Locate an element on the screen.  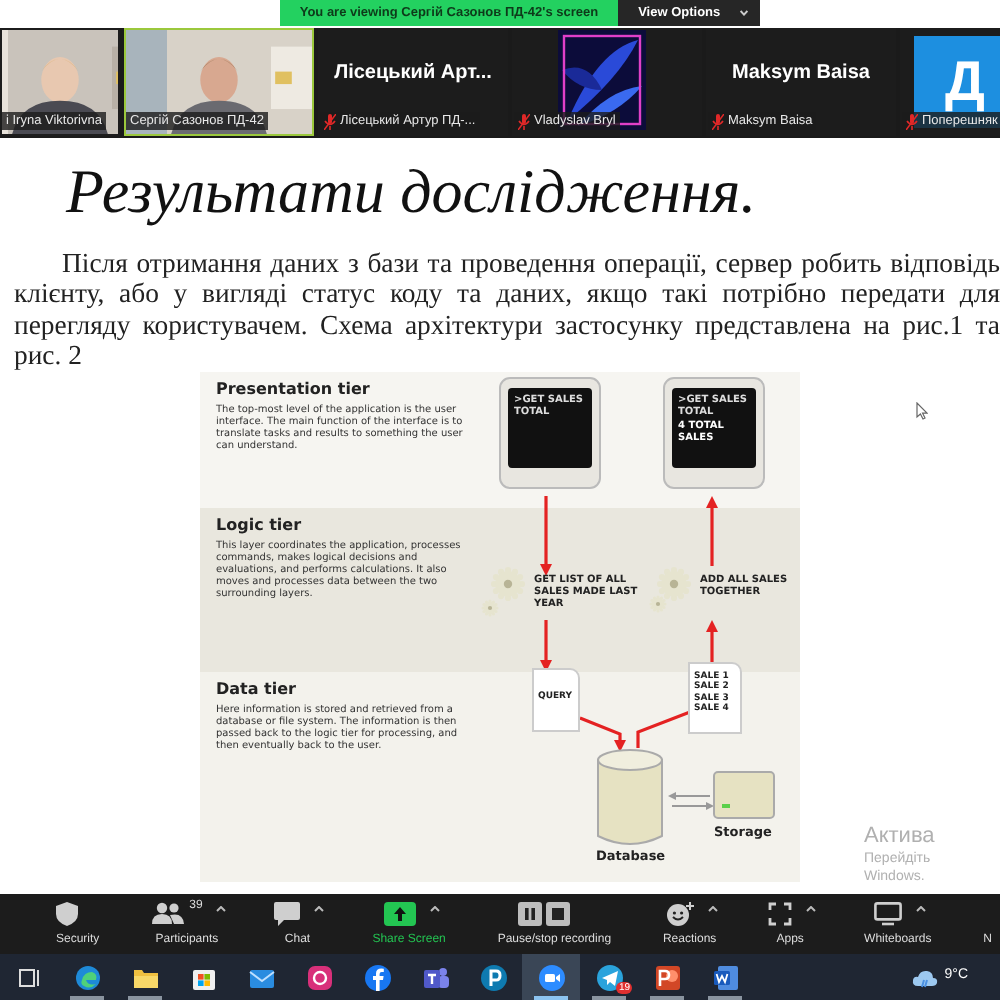
tier-title: Data tier is located at coordinates (257, 689).